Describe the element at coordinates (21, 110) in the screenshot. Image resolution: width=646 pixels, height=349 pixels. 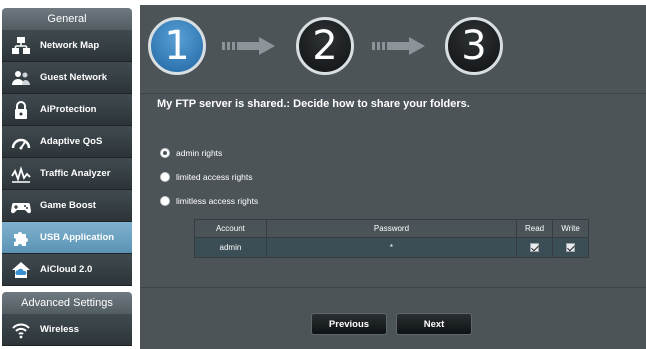
I see `lock-icon` at that location.